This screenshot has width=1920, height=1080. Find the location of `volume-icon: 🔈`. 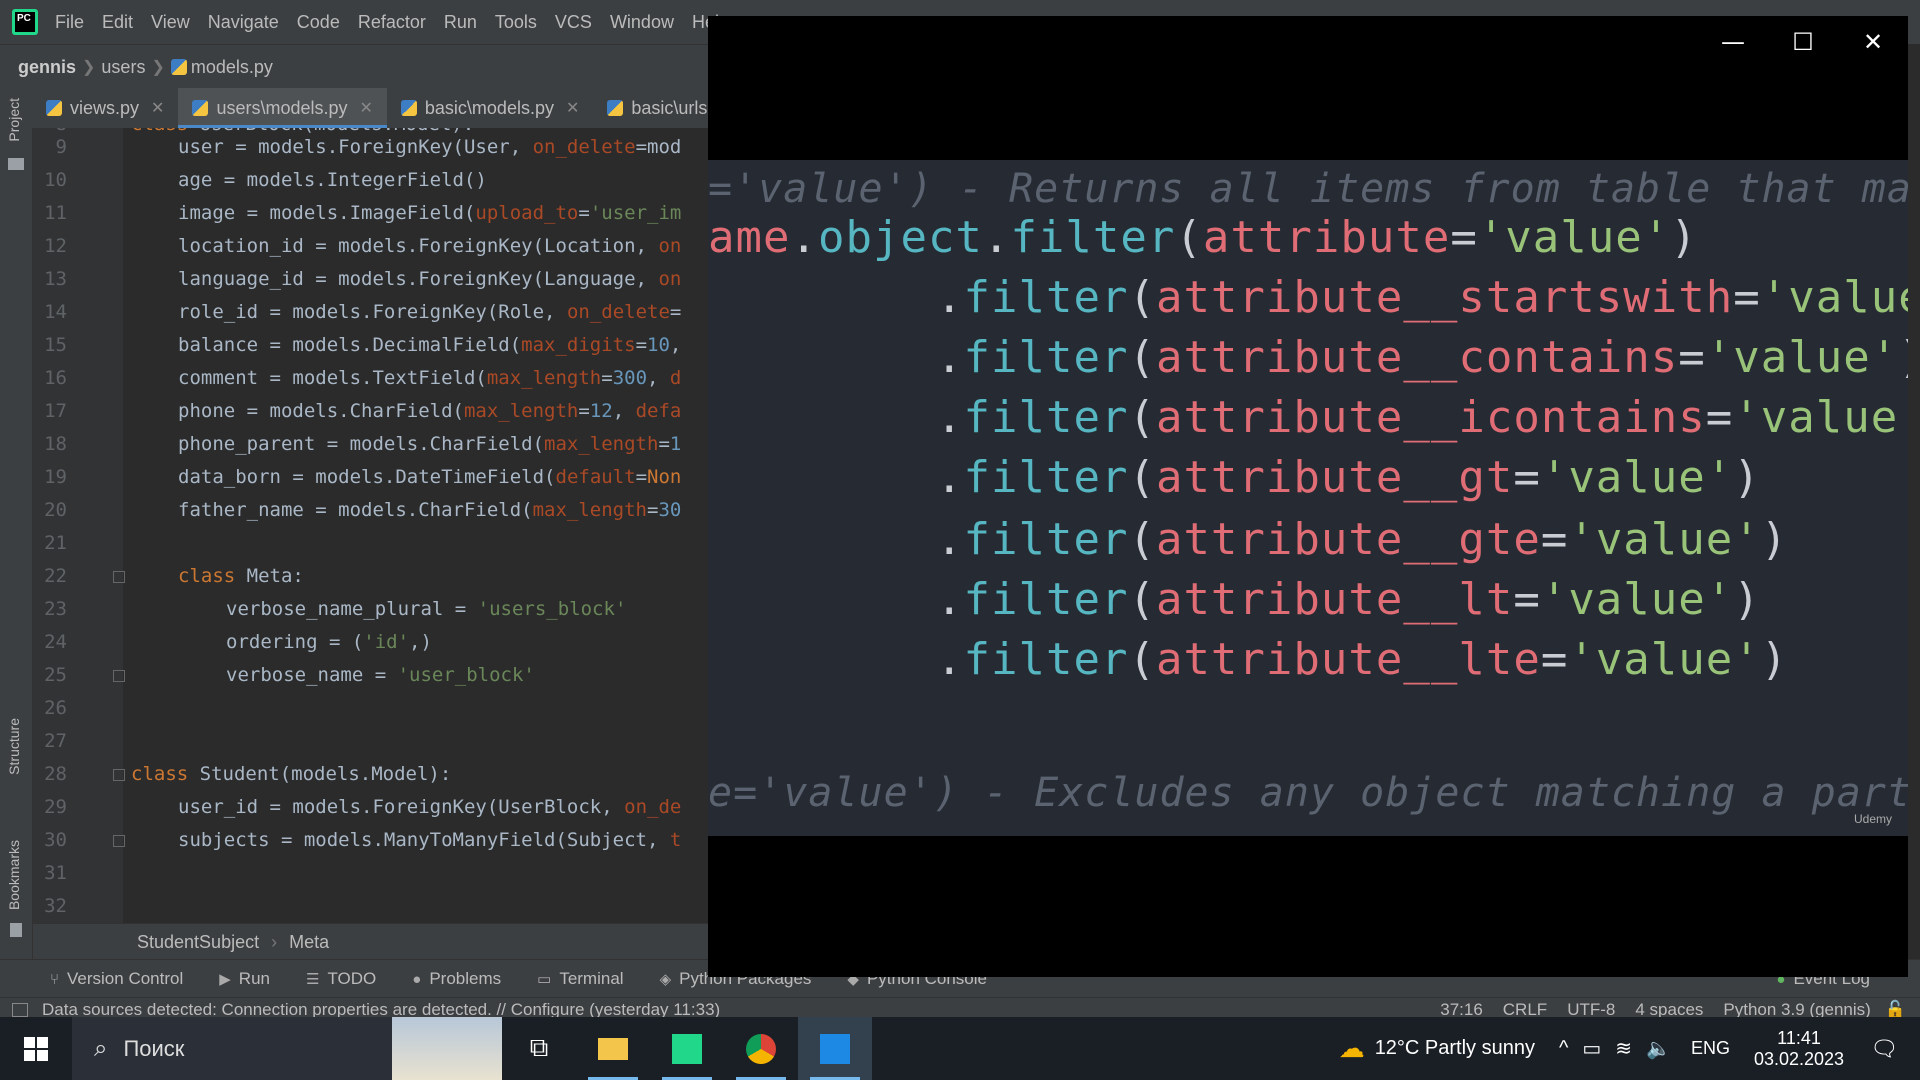

volume-icon: 🔈 is located at coordinates (1658, 1048).